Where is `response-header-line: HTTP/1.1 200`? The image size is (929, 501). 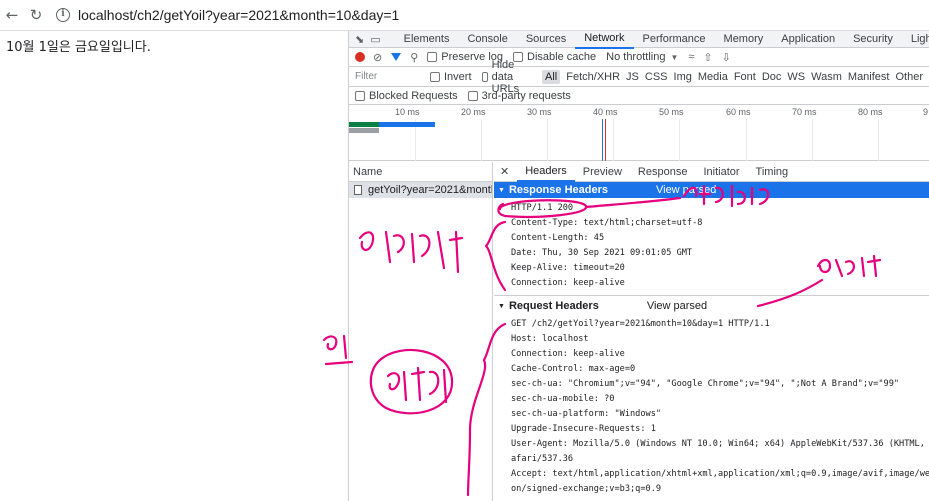 response-header-line: HTTP/1.1 200 is located at coordinates (542, 208).